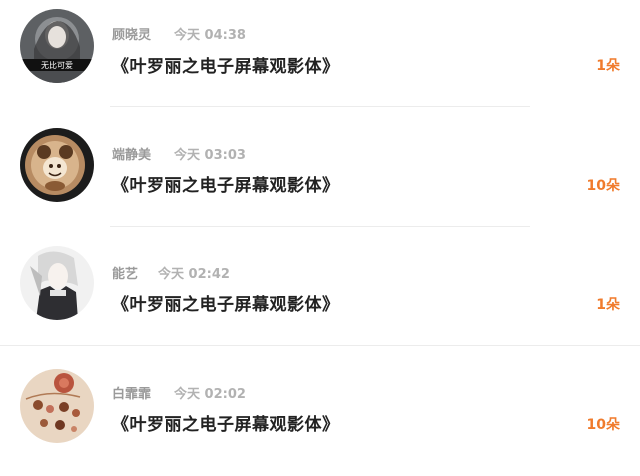 The image size is (640, 476). I want to click on avatar: 无比可爱, so click(57, 46).